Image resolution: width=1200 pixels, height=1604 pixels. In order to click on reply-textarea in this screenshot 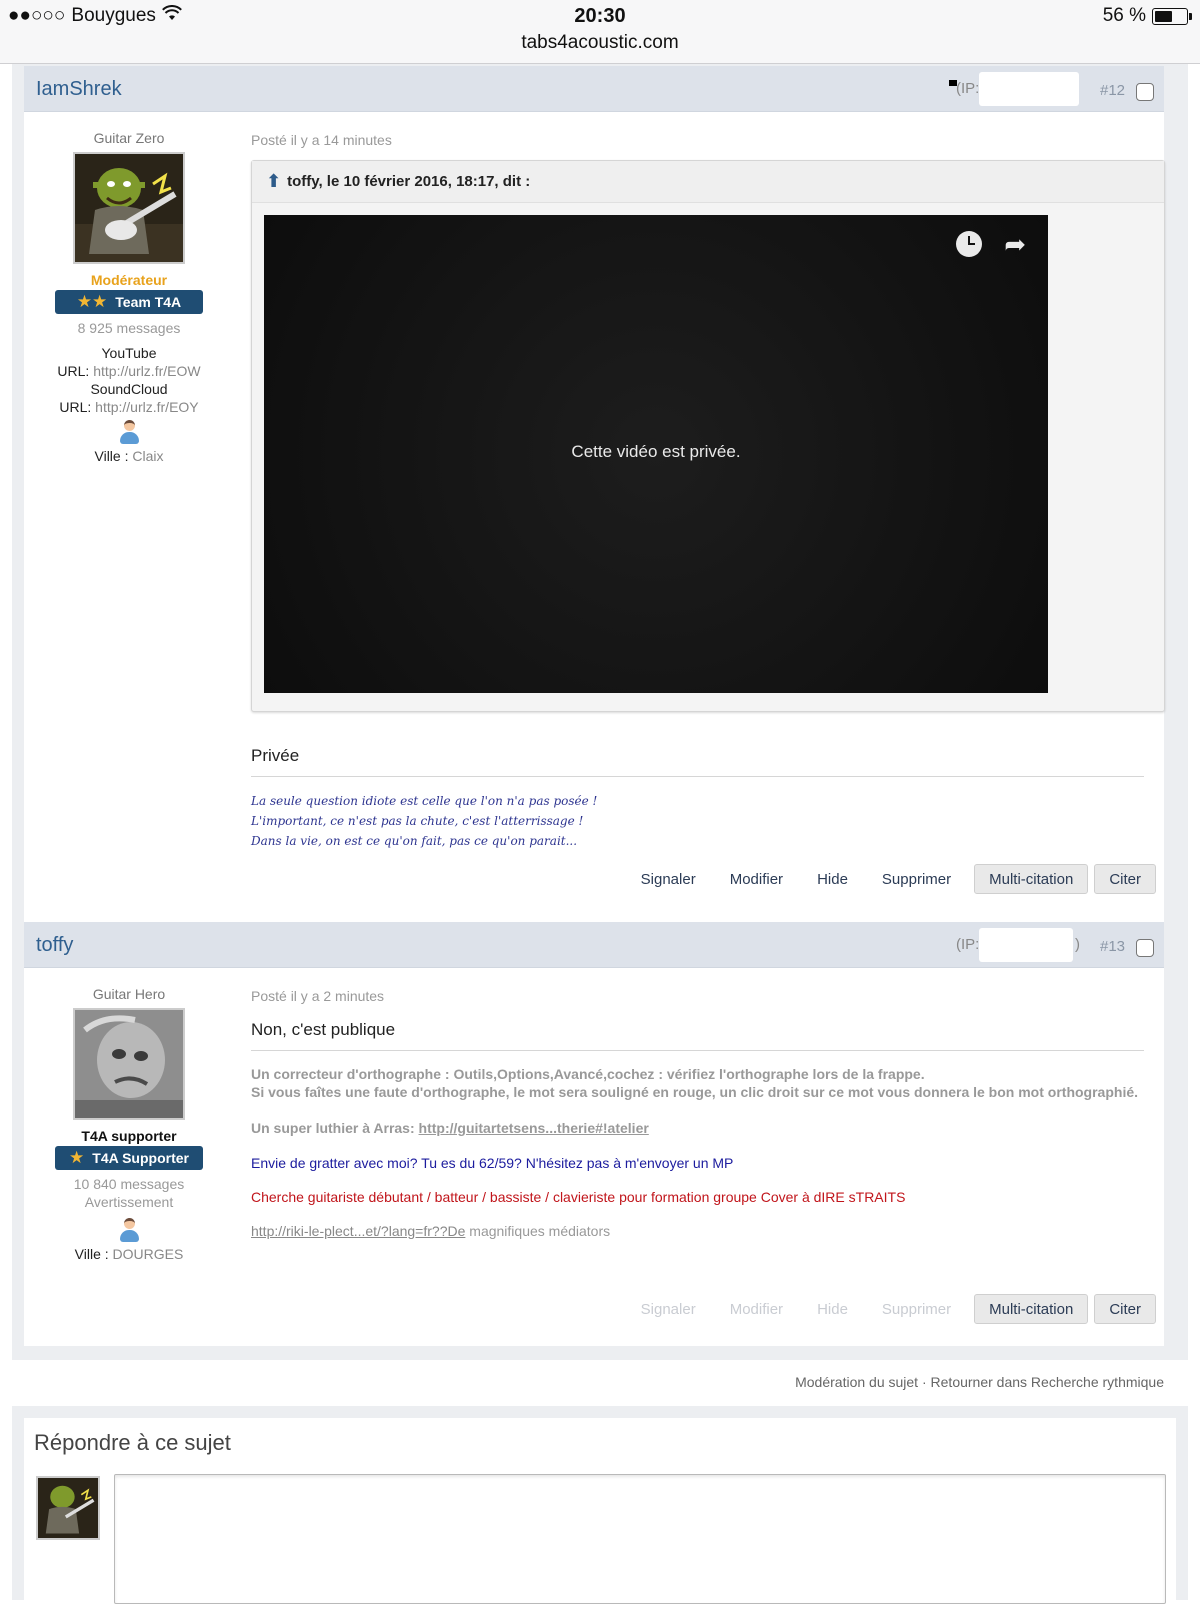, I will do `click(640, 1539)`.